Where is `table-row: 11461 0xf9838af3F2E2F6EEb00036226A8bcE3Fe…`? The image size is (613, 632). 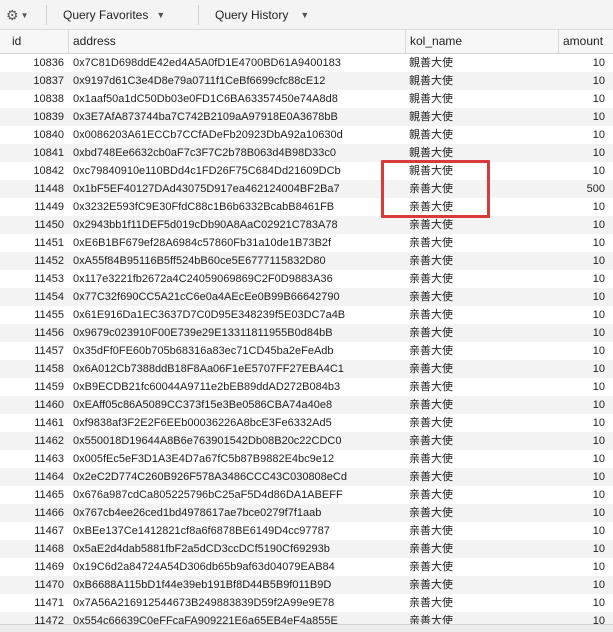 table-row: 11461 0xf9838af3F2E2F6EEb00036226A8bcE3Fe… is located at coordinates (306, 423).